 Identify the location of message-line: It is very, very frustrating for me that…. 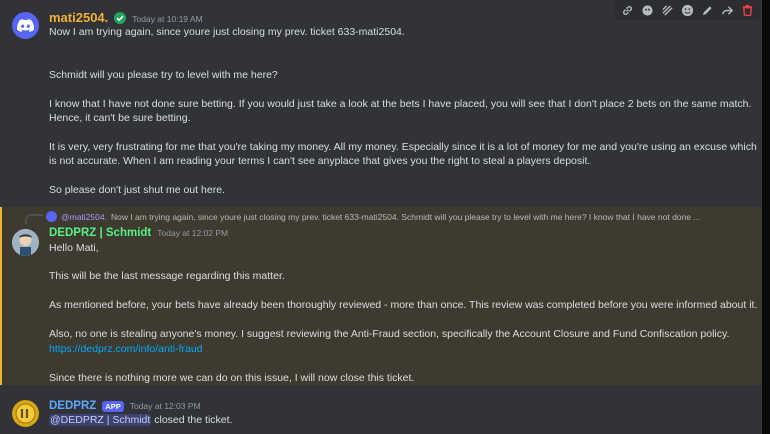
(403, 147).